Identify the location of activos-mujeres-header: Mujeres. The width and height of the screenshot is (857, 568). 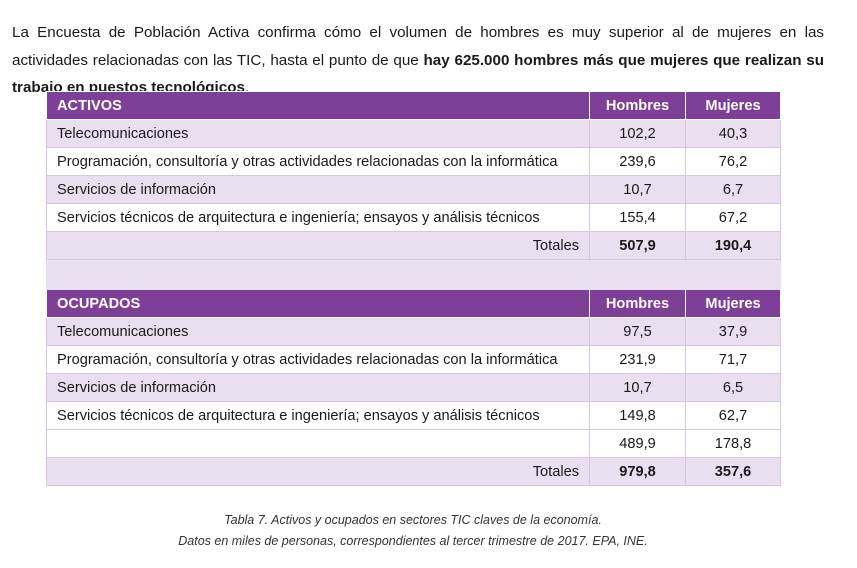
(733, 105).